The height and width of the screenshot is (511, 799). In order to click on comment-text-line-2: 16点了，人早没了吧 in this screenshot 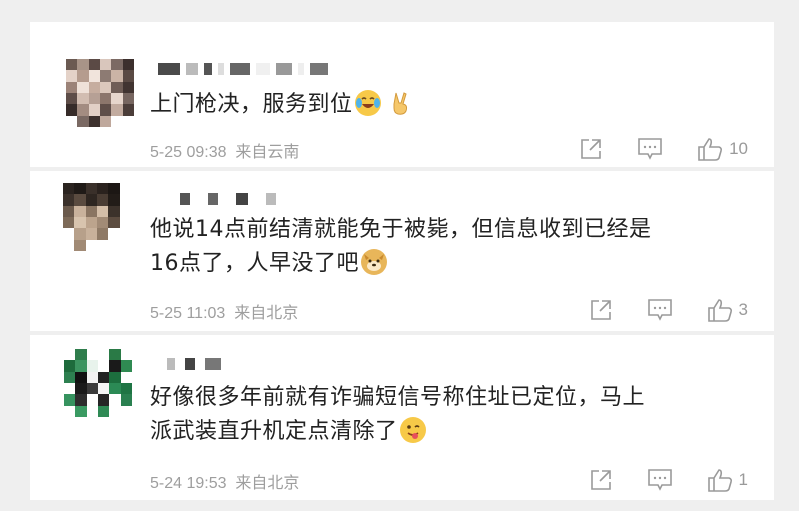, I will do `click(452, 264)`.